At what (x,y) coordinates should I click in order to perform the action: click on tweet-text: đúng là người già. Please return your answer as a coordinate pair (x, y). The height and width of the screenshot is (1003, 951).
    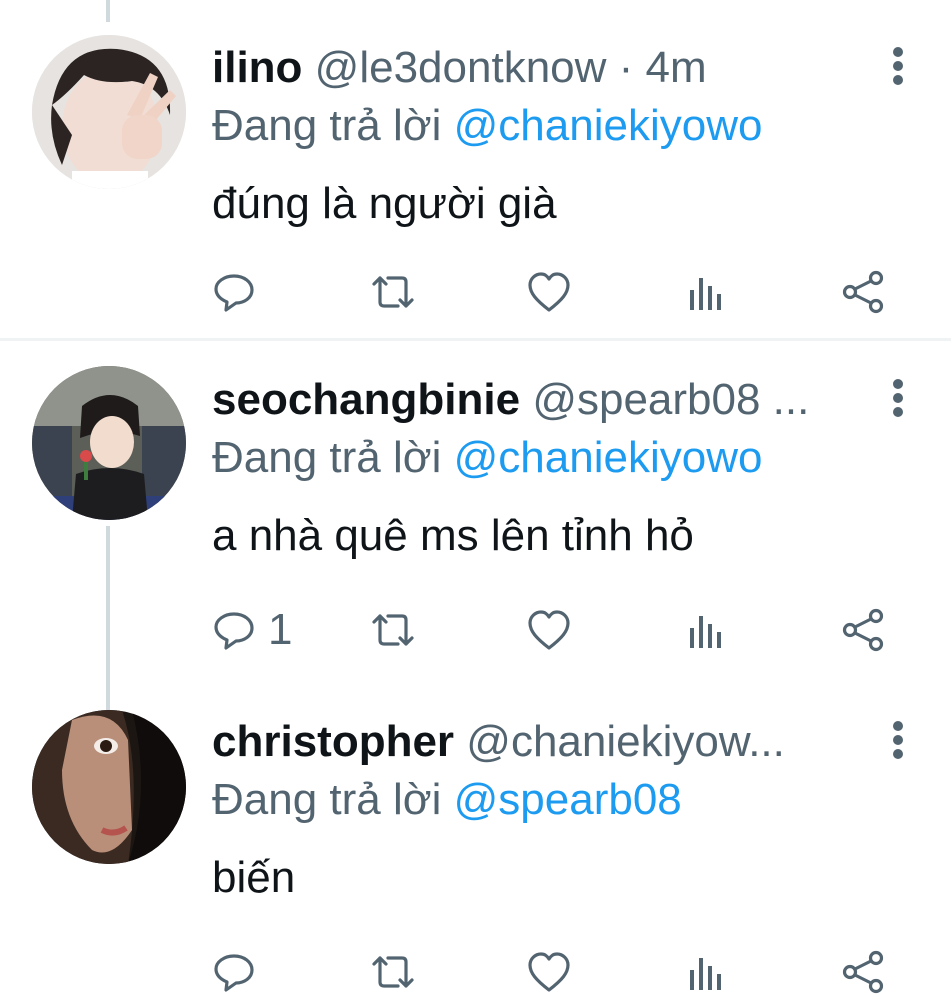
    Looking at the image, I should click on (384, 203).